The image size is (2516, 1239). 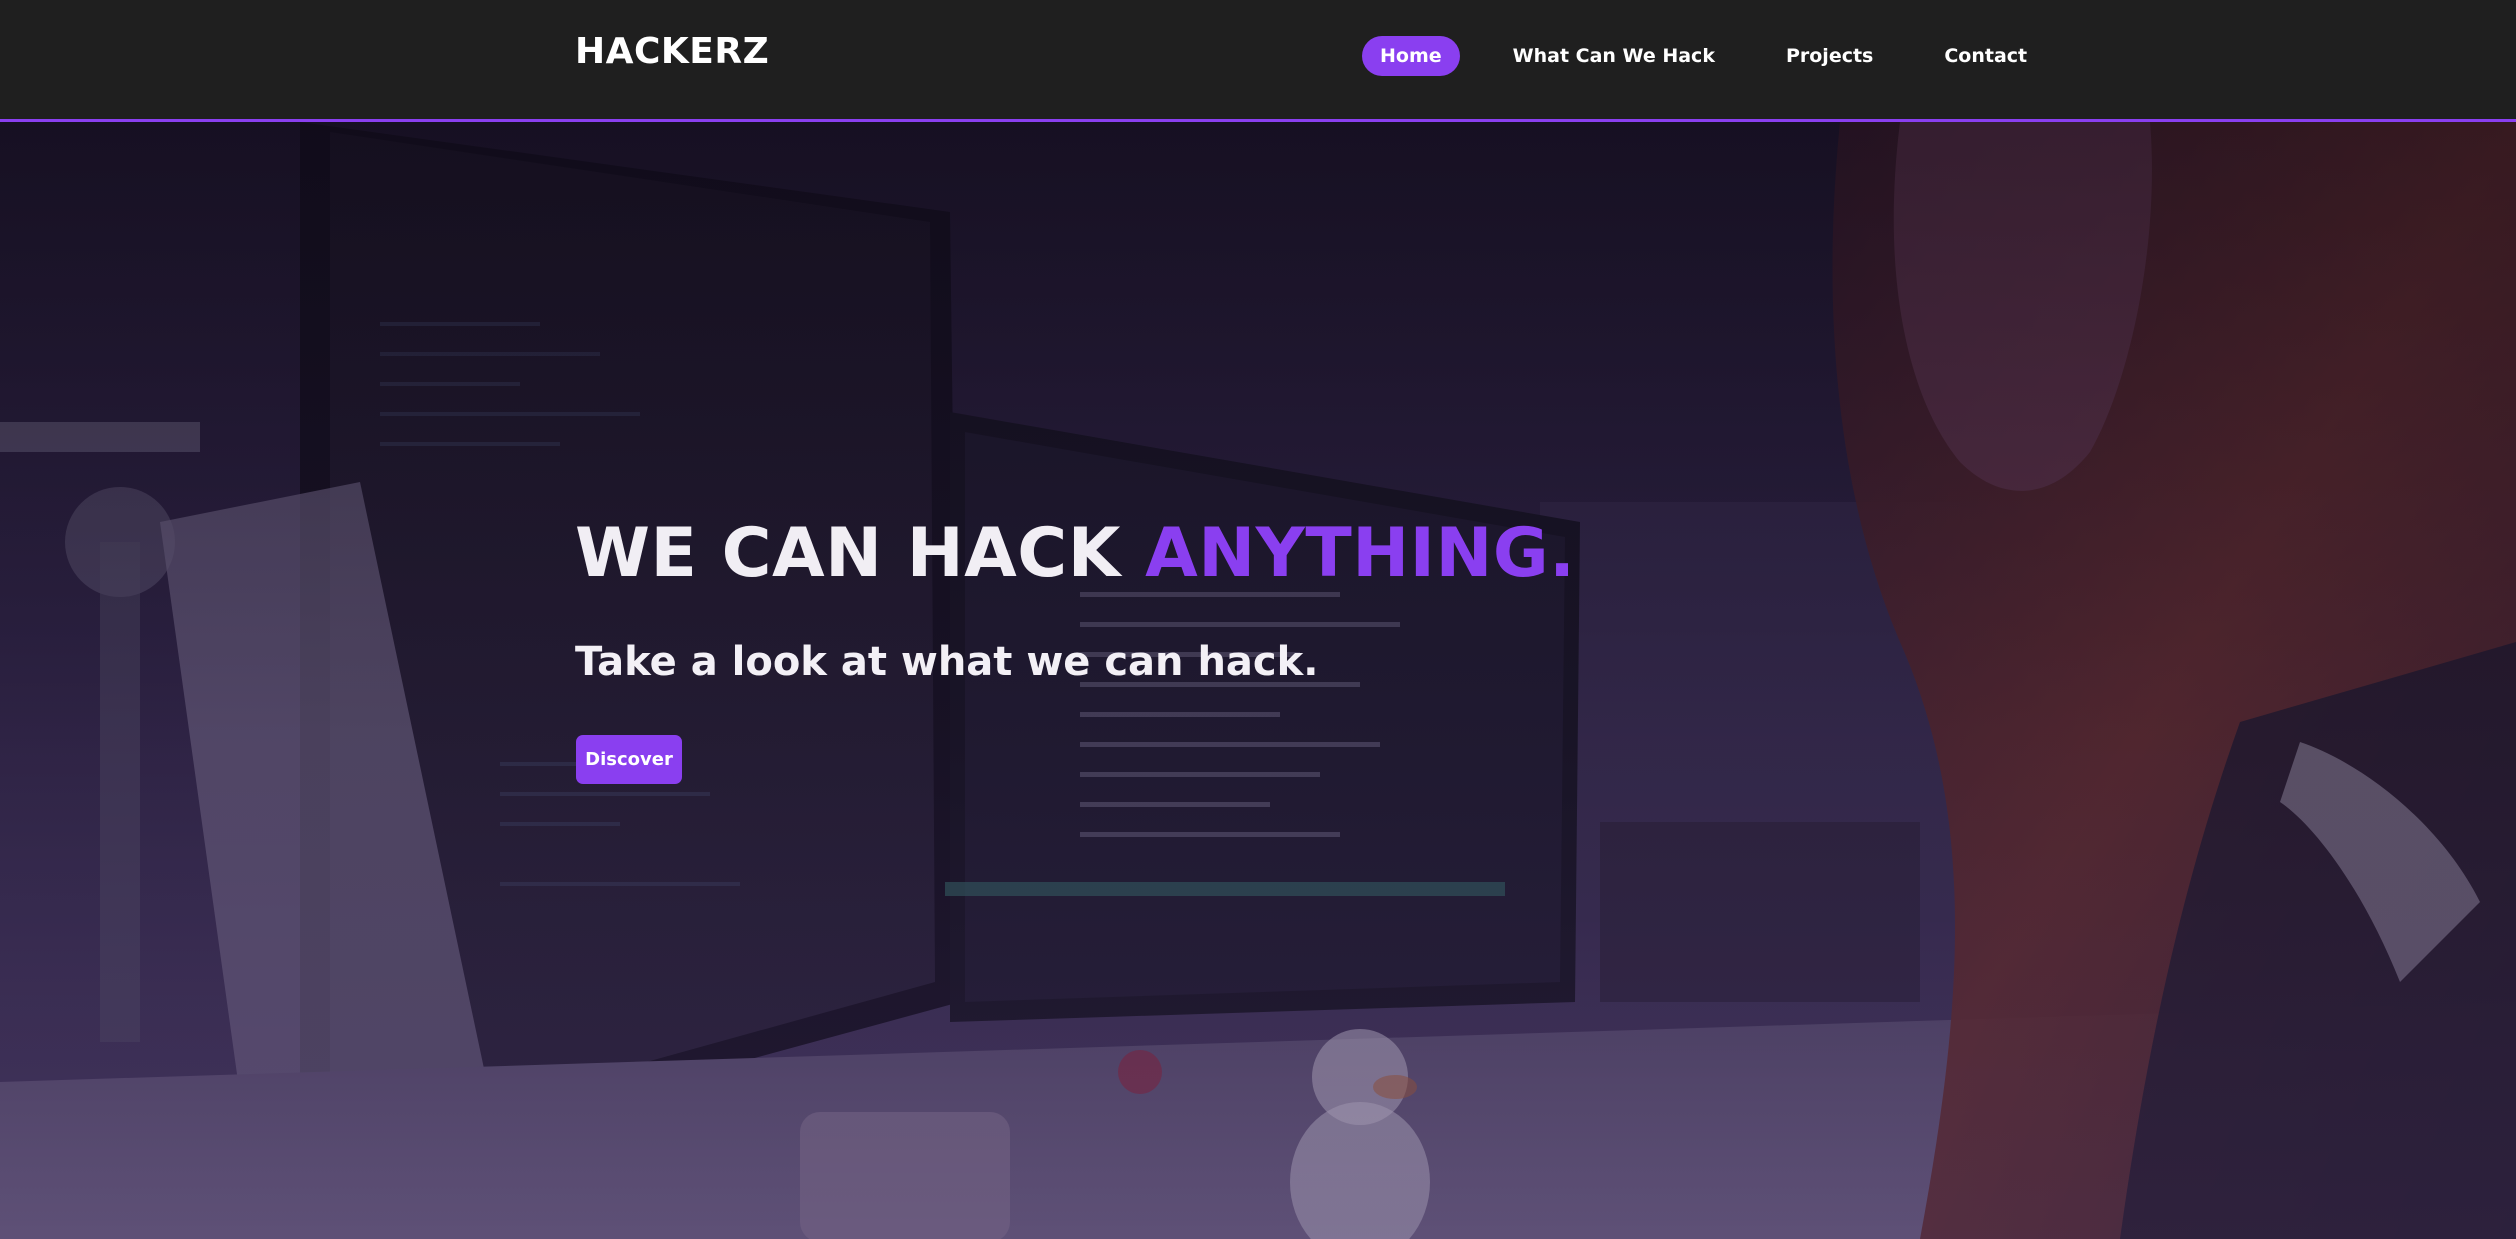 I want to click on main-nav: Home What Can We Hack Projects Contact, so click(x=1721, y=56).